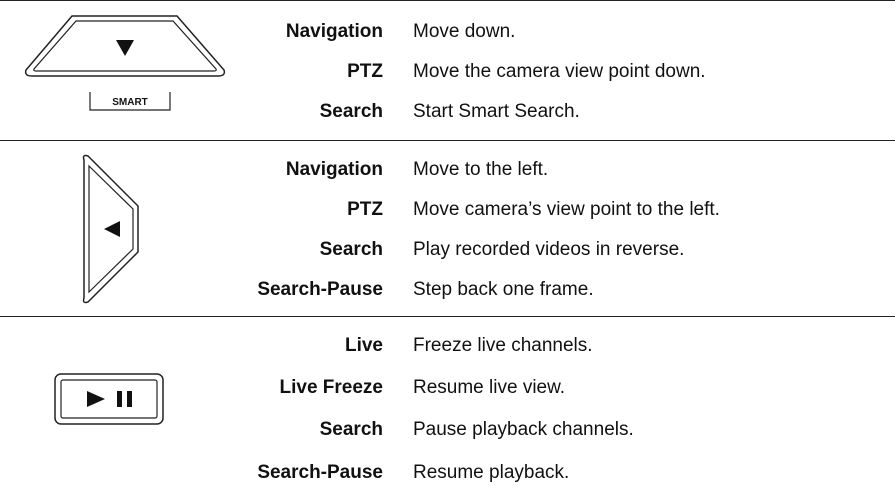  What do you see at coordinates (491, 472) in the screenshot?
I see `mode-description: Resume playback.` at bounding box center [491, 472].